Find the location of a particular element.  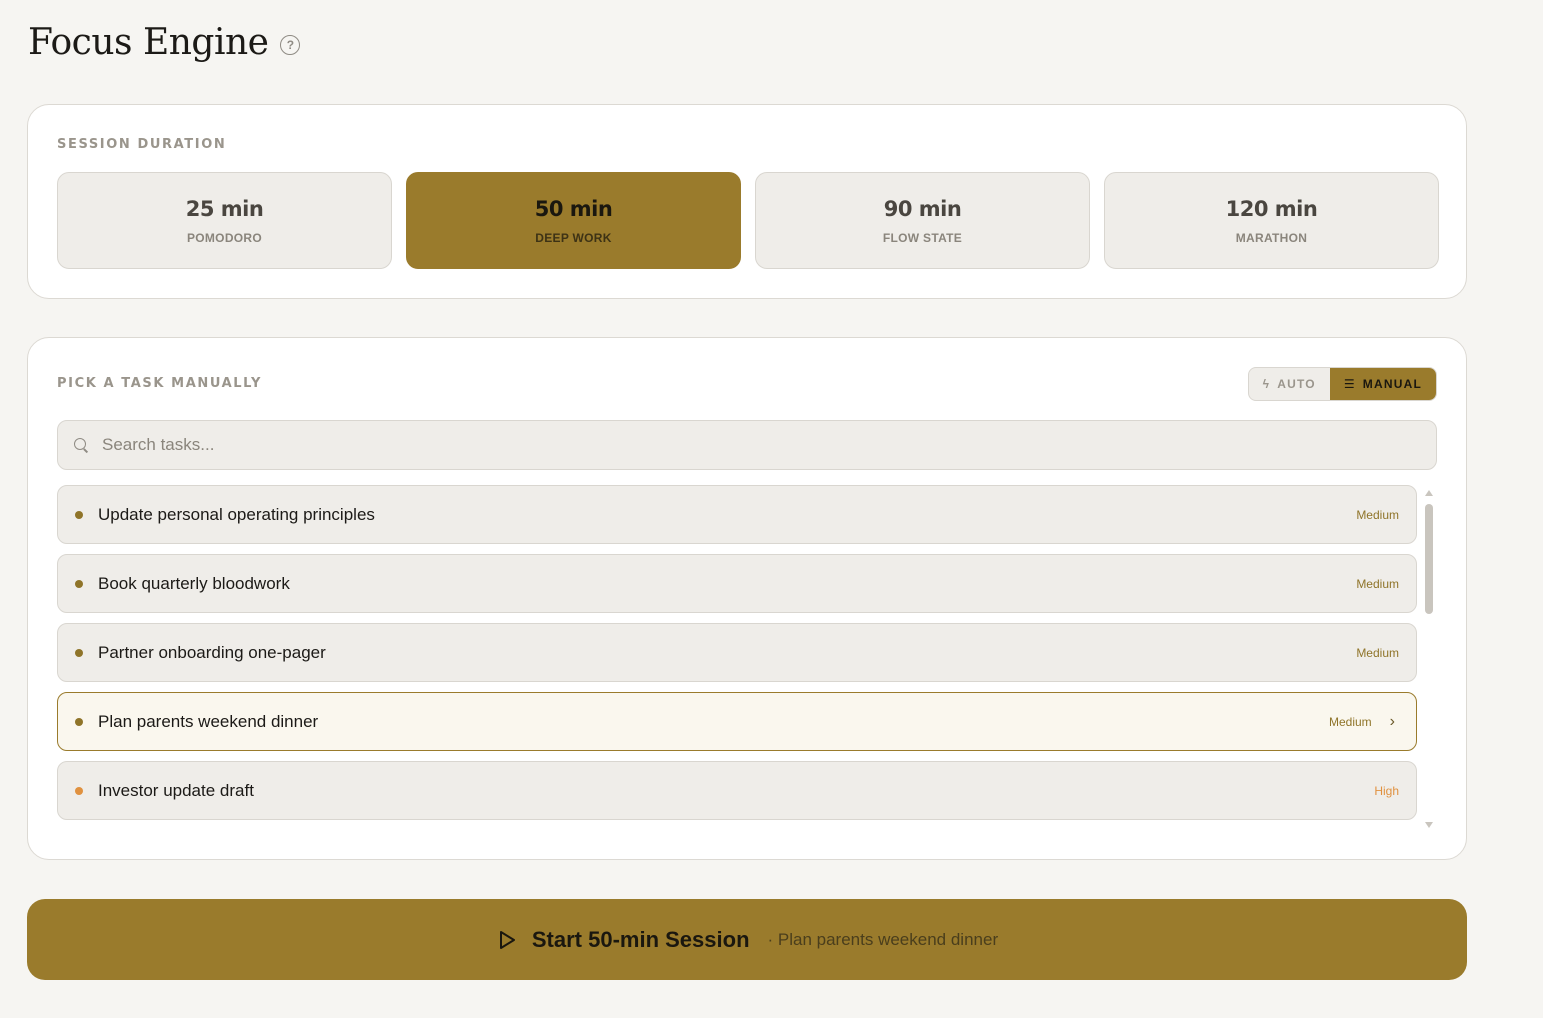

start-session-label: Start 50-min Session is located at coordinates (640, 939).